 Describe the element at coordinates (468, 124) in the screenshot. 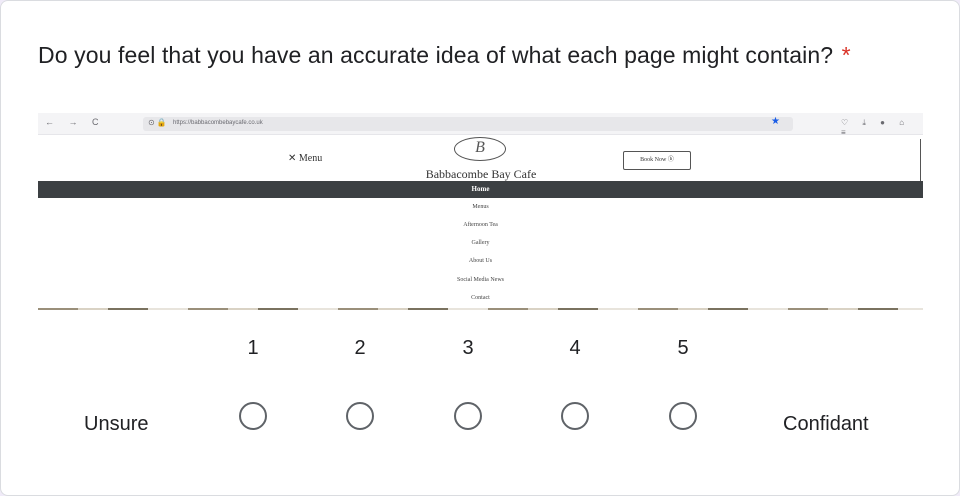

I see `address-bar: ⊙ 🔒 https://babbacombebaycafe.co.uk` at that location.